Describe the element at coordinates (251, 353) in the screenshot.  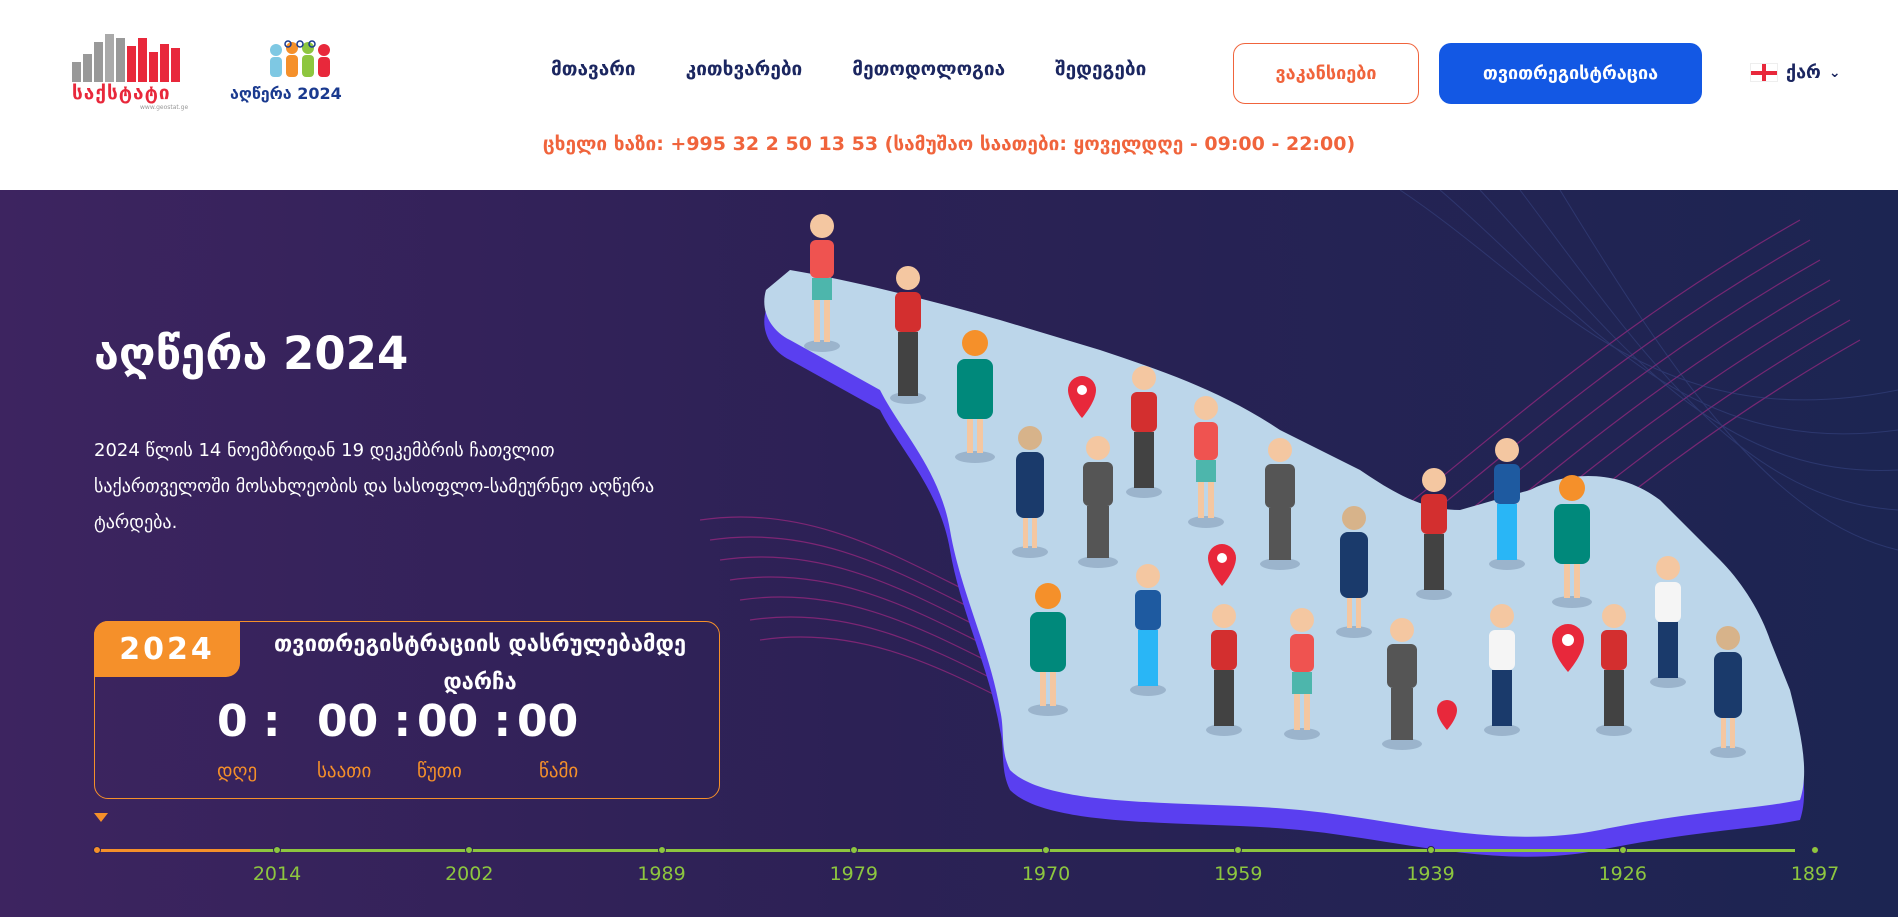
I see `hero-title: აღწერა 2024` at that location.